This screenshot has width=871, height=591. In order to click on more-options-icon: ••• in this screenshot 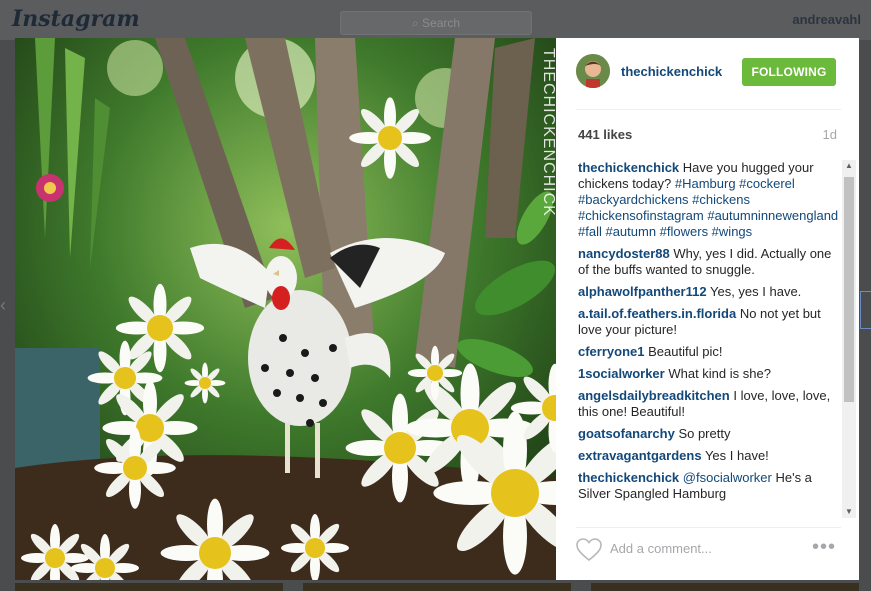, I will do `click(824, 547)`.